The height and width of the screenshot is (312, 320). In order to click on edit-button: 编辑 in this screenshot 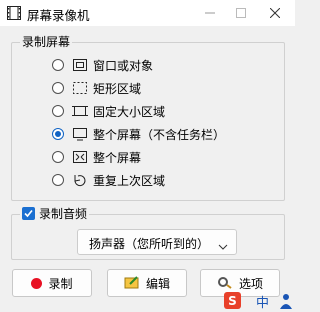, I will do `click(147, 283)`.